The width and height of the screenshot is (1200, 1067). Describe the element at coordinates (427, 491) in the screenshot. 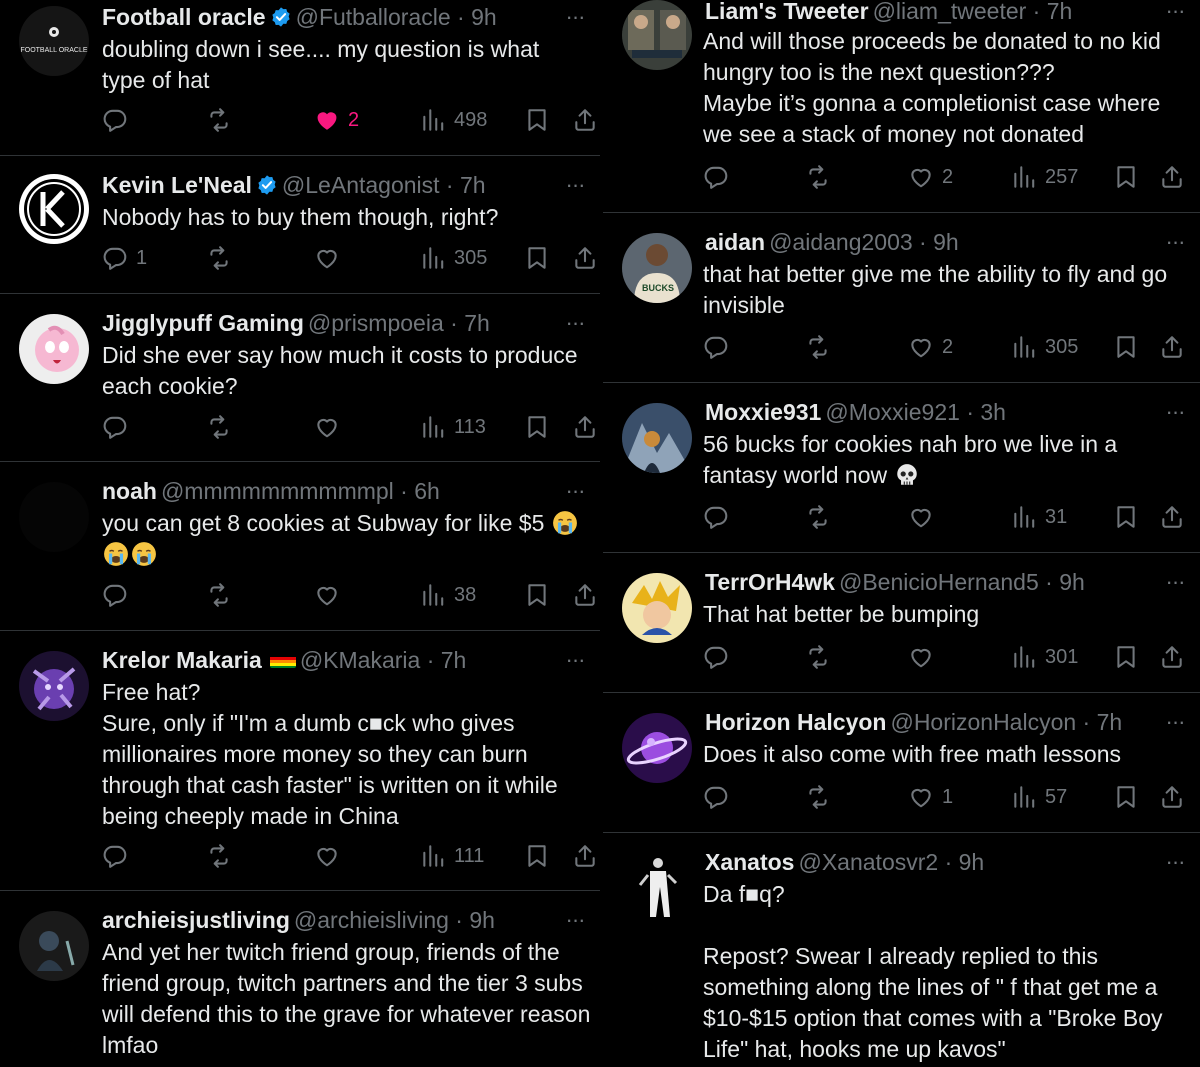

I see `timestamp: 6h` at that location.